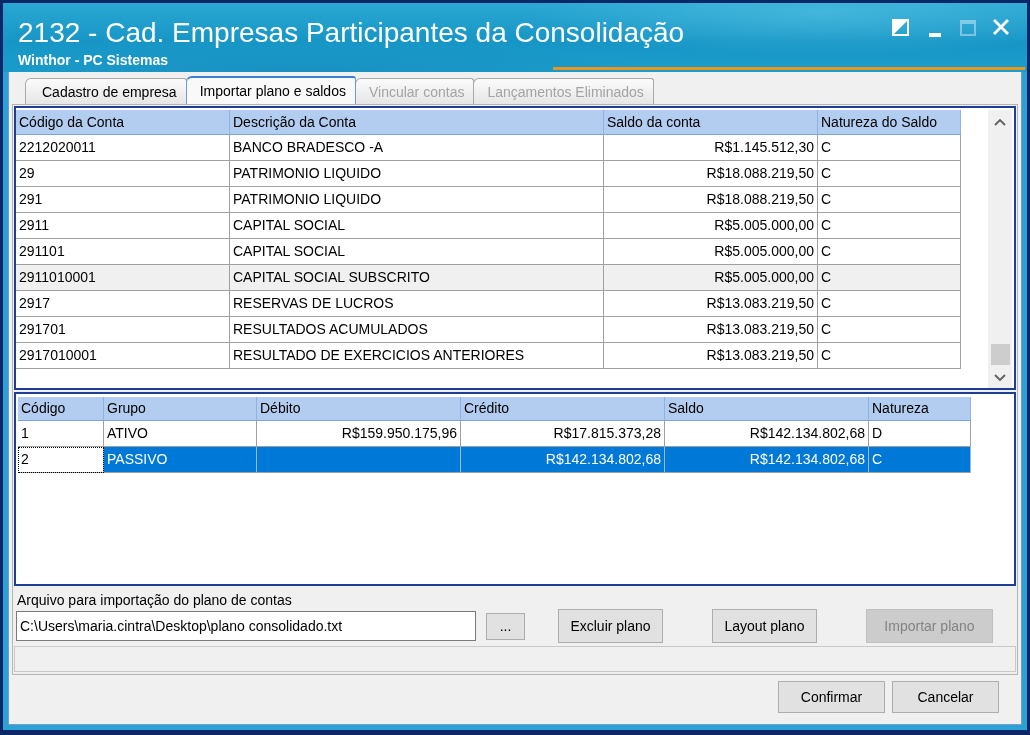  What do you see at coordinates (123, 278) in the screenshot?
I see `table-cell: 2911010001` at bounding box center [123, 278].